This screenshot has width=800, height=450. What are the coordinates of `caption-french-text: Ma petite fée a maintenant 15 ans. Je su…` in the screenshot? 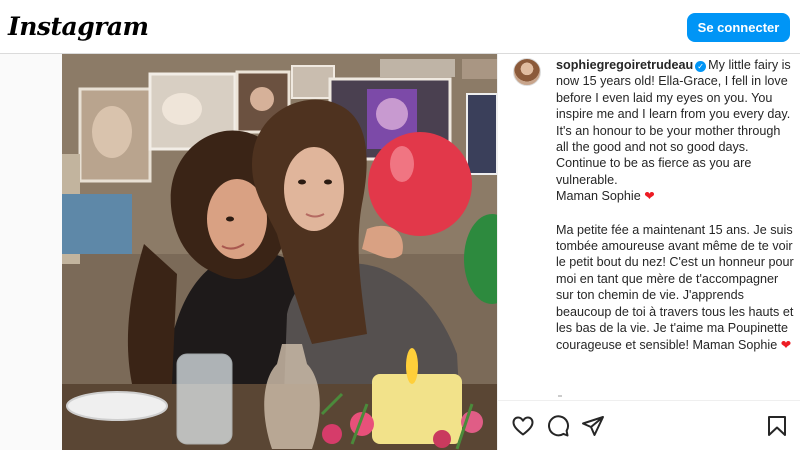 It's located at (675, 287).